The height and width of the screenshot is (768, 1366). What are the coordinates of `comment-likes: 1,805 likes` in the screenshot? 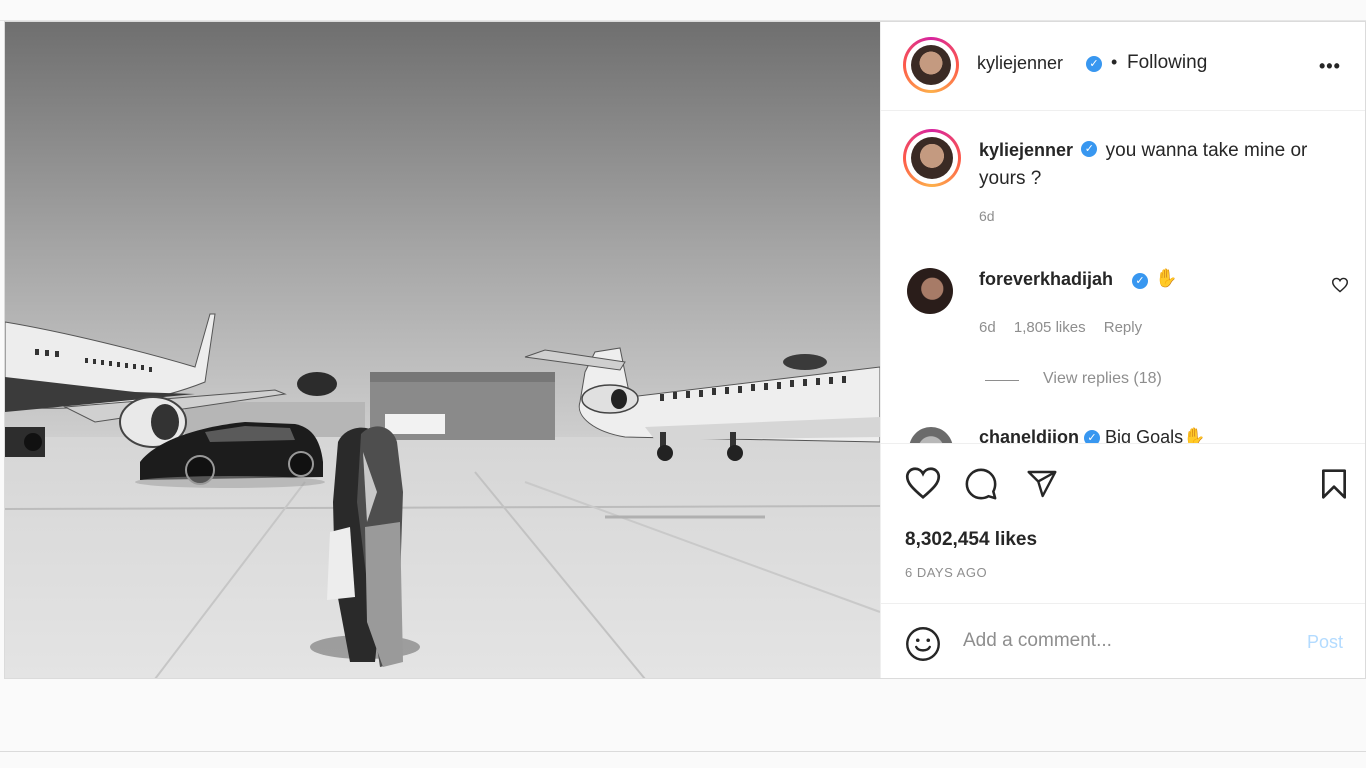 It's located at (1050, 327).